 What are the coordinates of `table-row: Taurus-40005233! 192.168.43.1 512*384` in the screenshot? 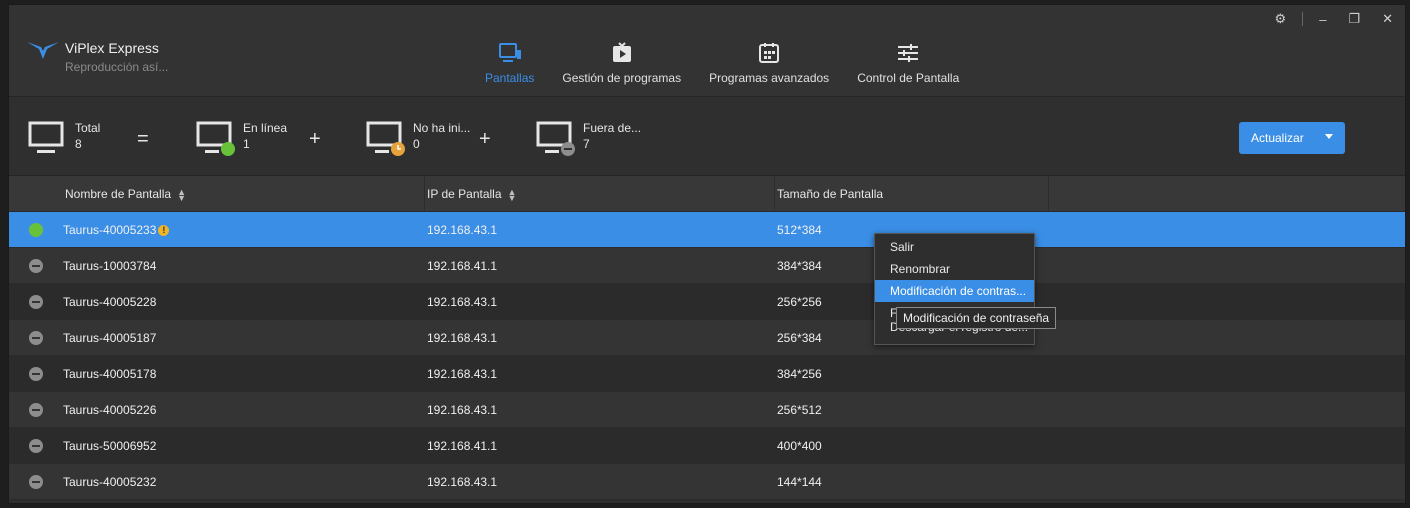 It's located at (707, 230).